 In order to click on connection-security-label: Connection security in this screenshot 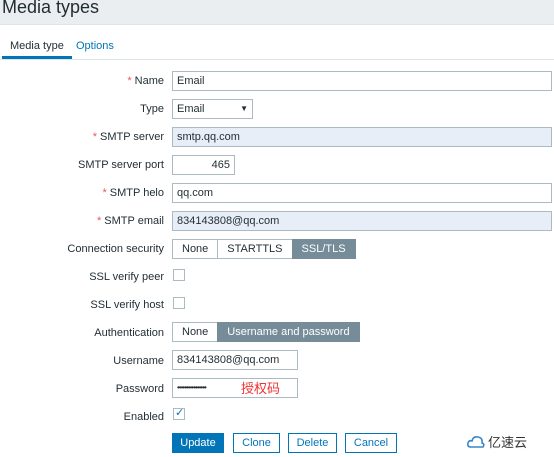, I will do `click(115, 249)`.